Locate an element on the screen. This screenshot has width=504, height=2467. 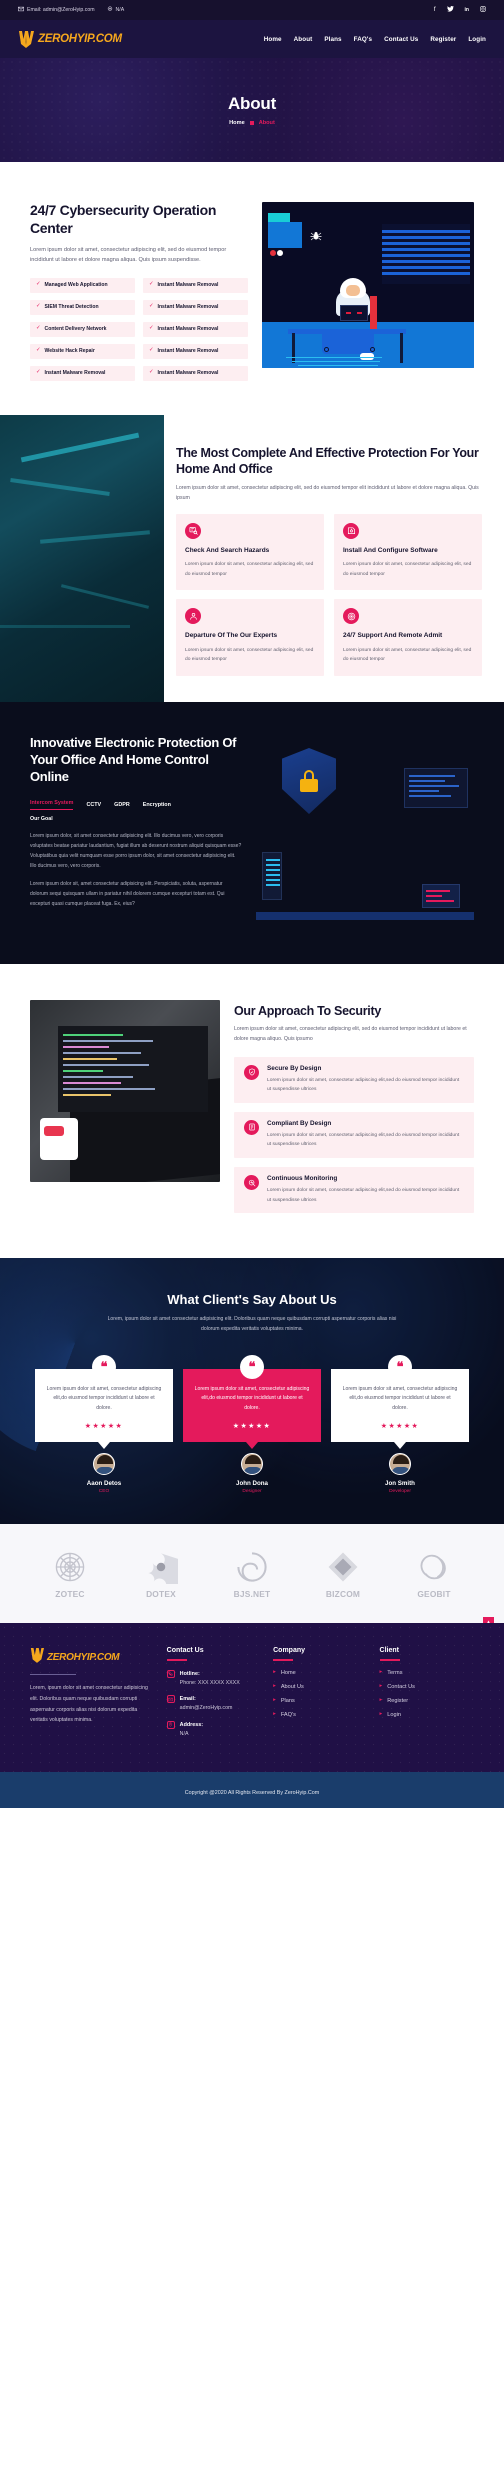
page-title: About is located at coordinates (252, 103).